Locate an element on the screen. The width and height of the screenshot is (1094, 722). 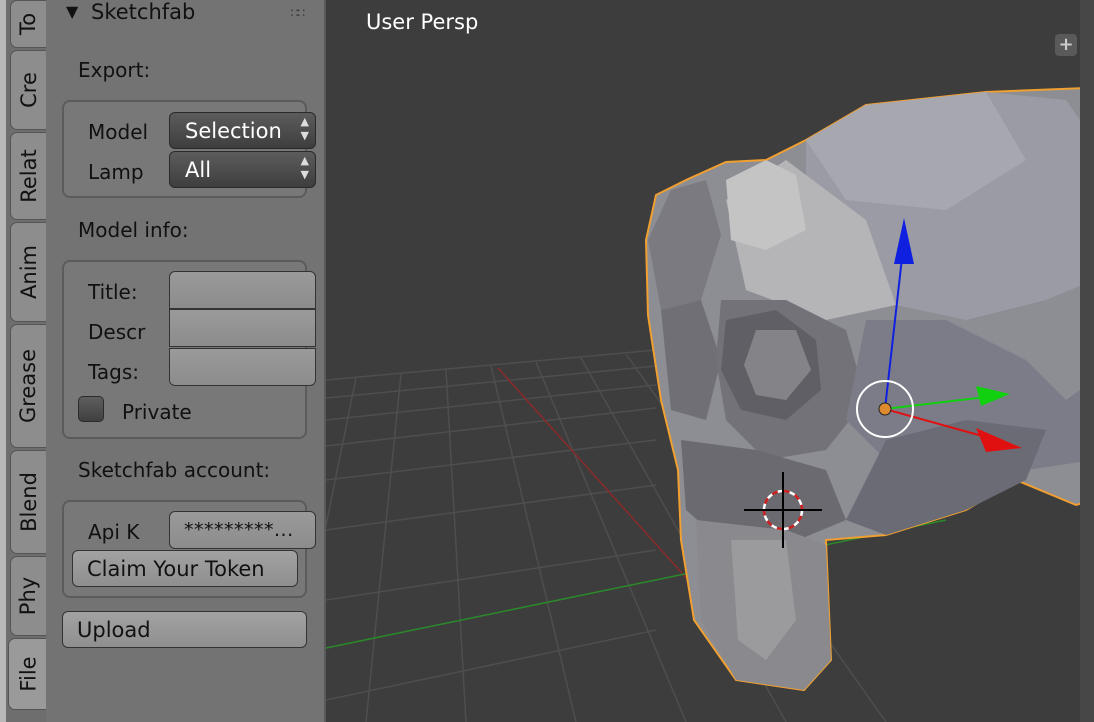
upload-button-label: Upload is located at coordinates (114, 630).